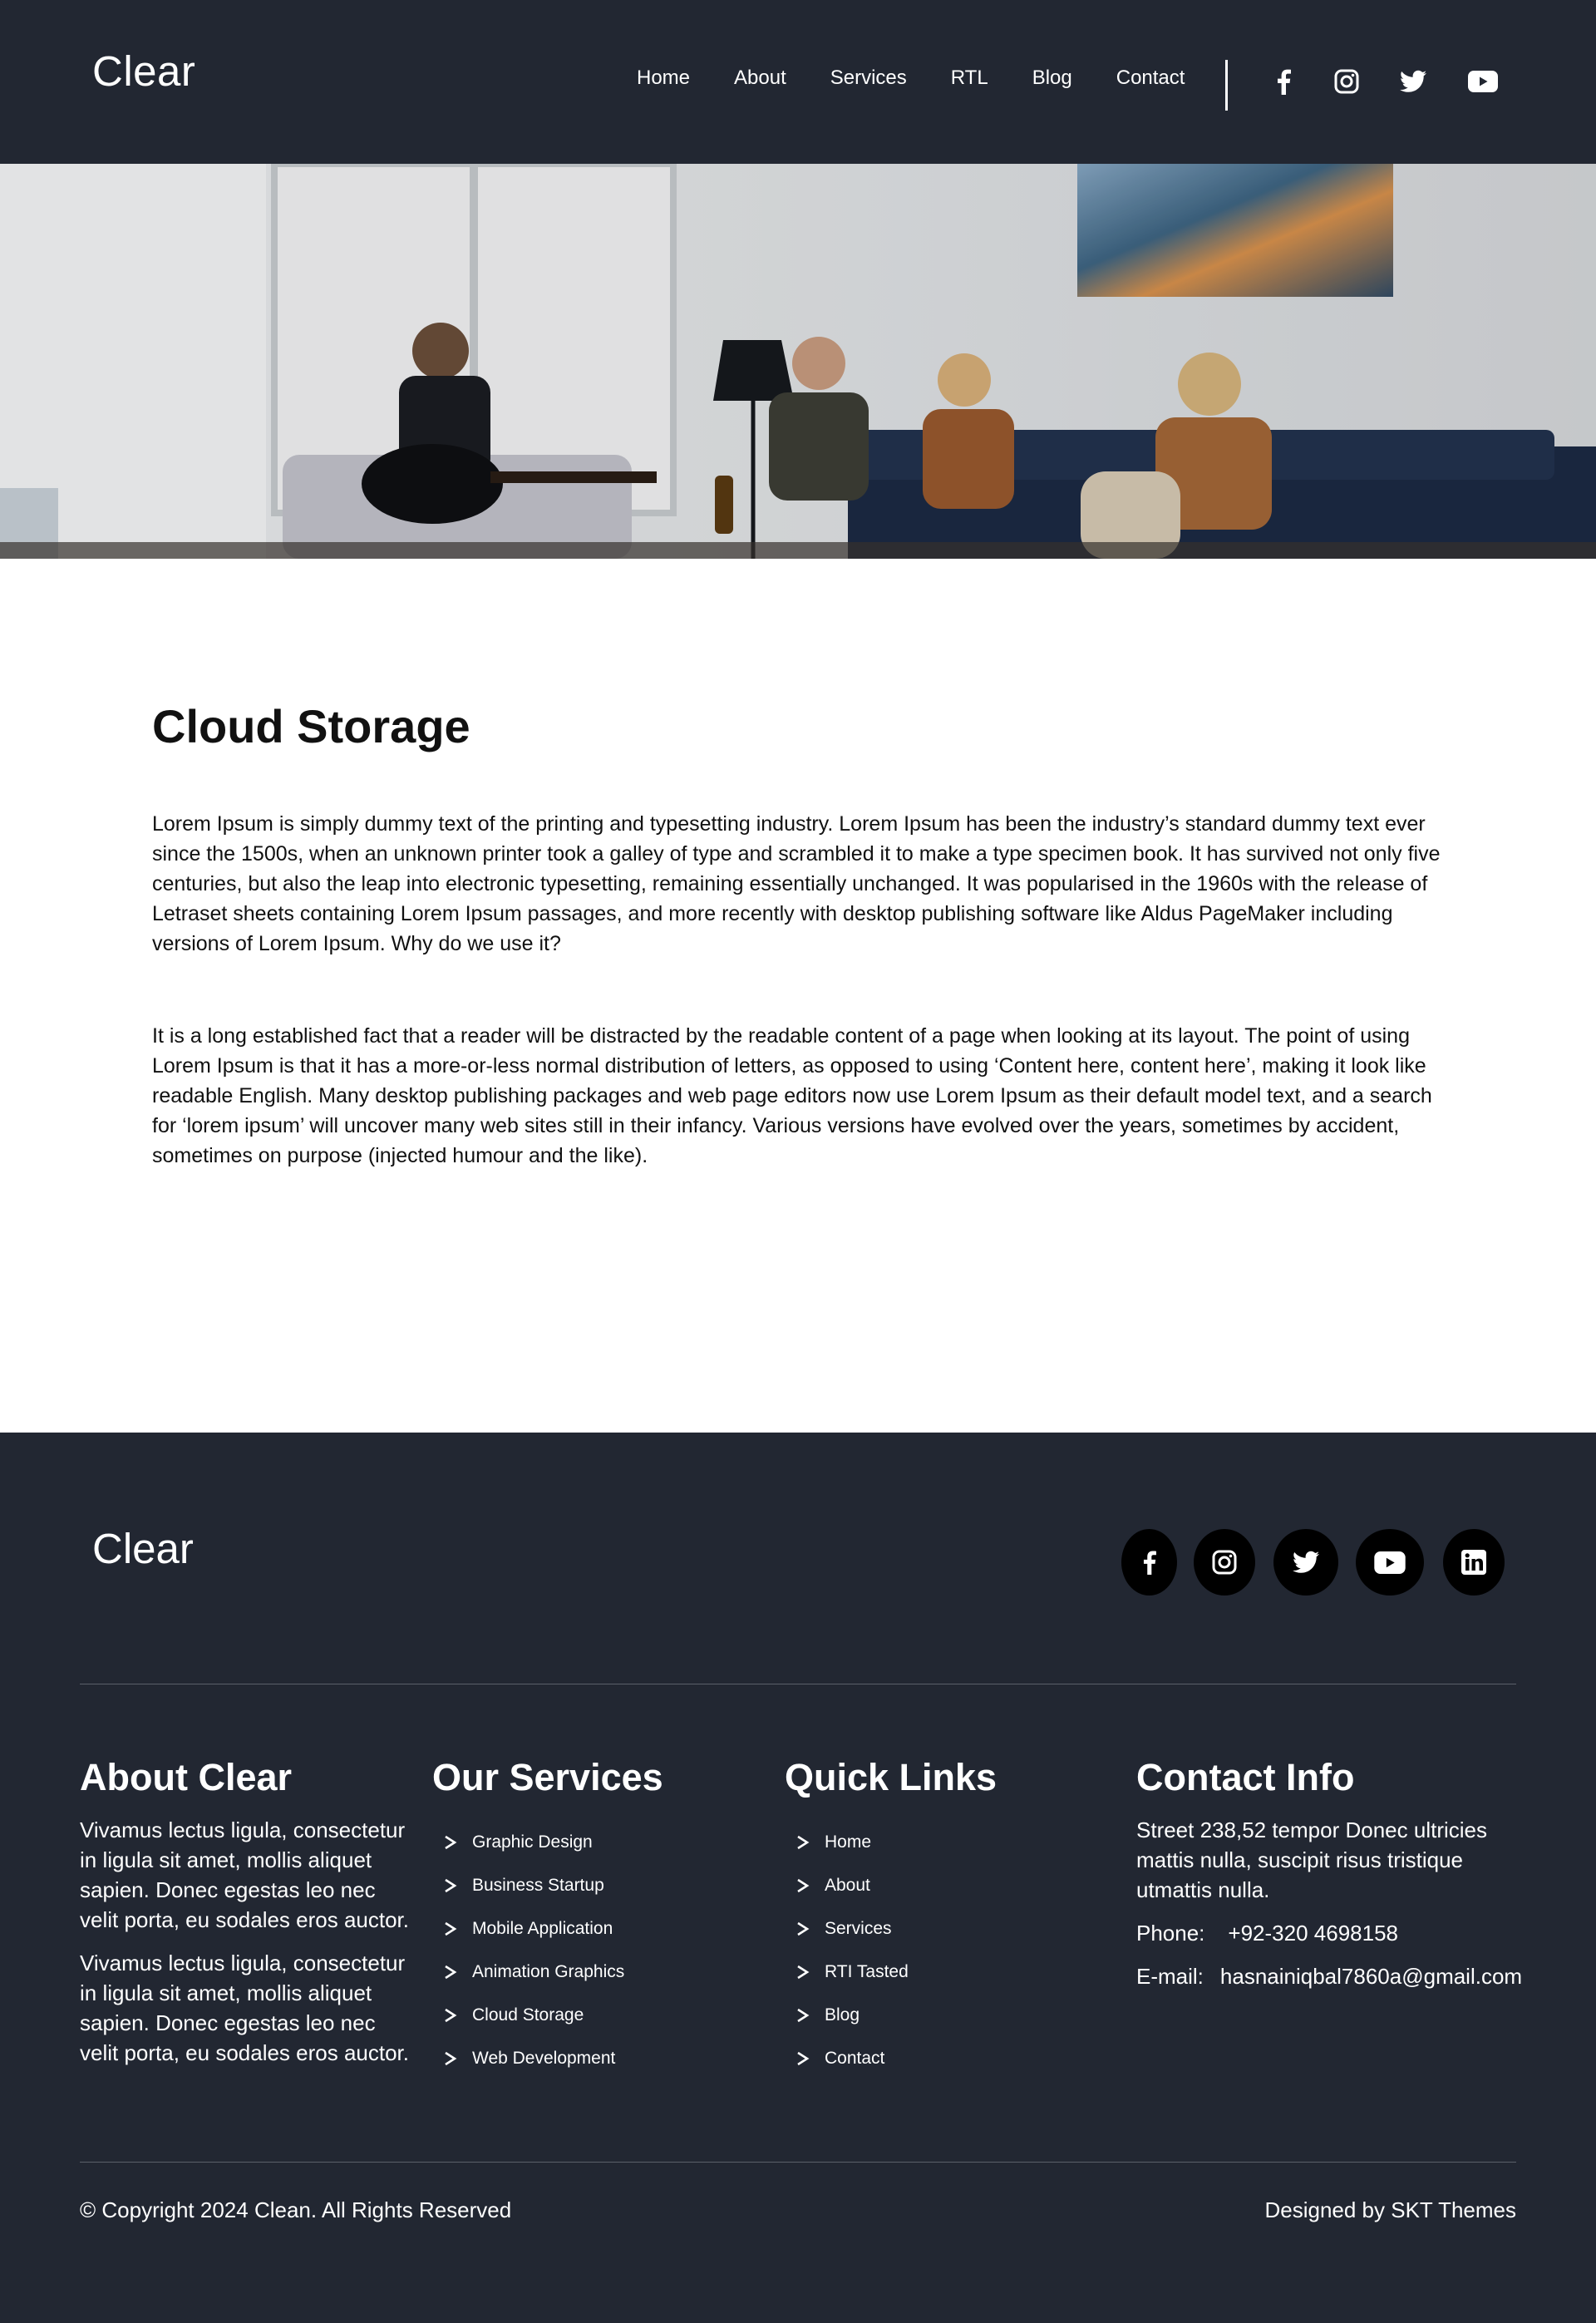 The height and width of the screenshot is (2323, 1596). What do you see at coordinates (891, 1972) in the screenshot?
I see `footer-quick-link: RTI Tasted` at bounding box center [891, 1972].